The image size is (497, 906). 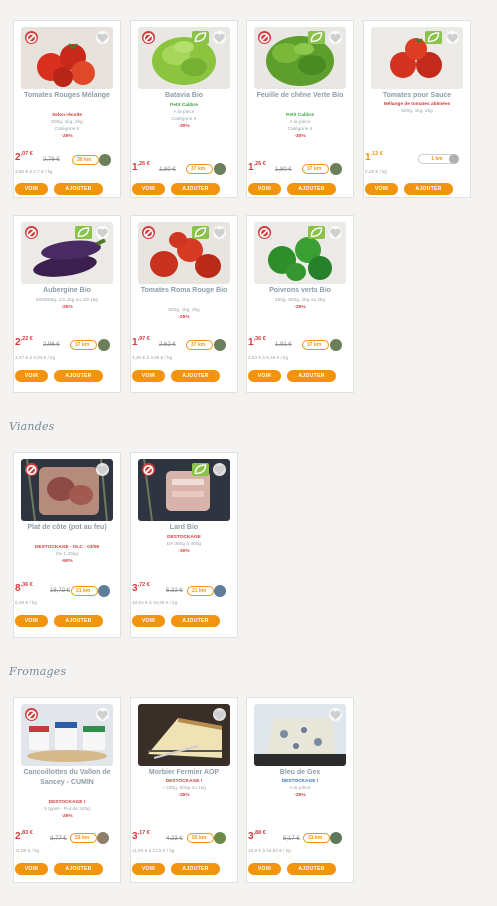 What do you see at coordinates (67, 528) in the screenshot?
I see `product-name: Plat de côte (pot au feu)` at bounding box center [67, 528].